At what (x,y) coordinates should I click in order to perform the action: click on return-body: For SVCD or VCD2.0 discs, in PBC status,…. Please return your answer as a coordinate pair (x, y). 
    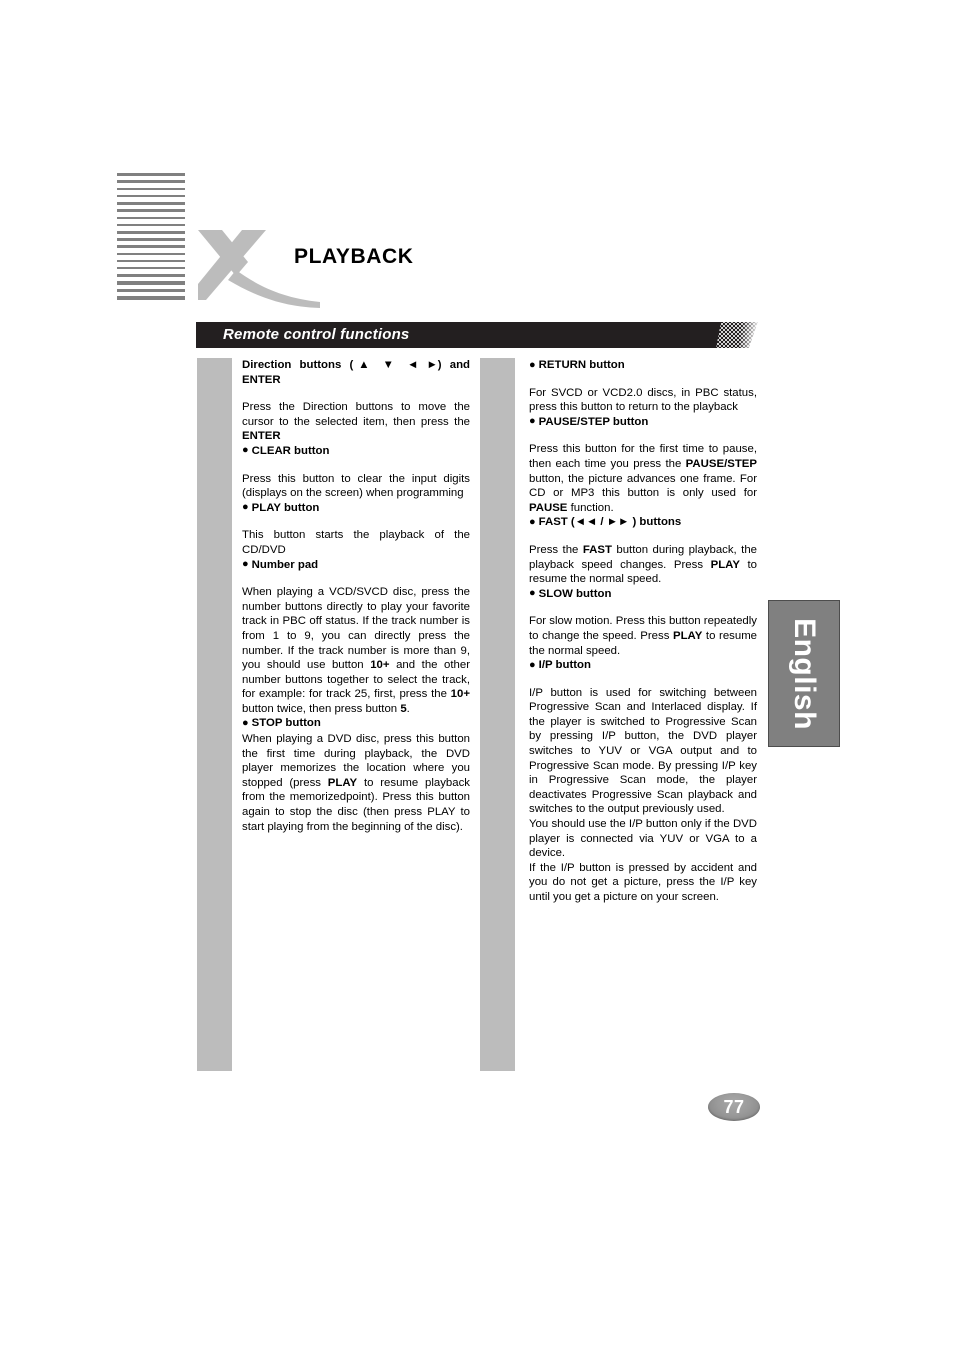
    Looking at the image, I should click on (643, 400).